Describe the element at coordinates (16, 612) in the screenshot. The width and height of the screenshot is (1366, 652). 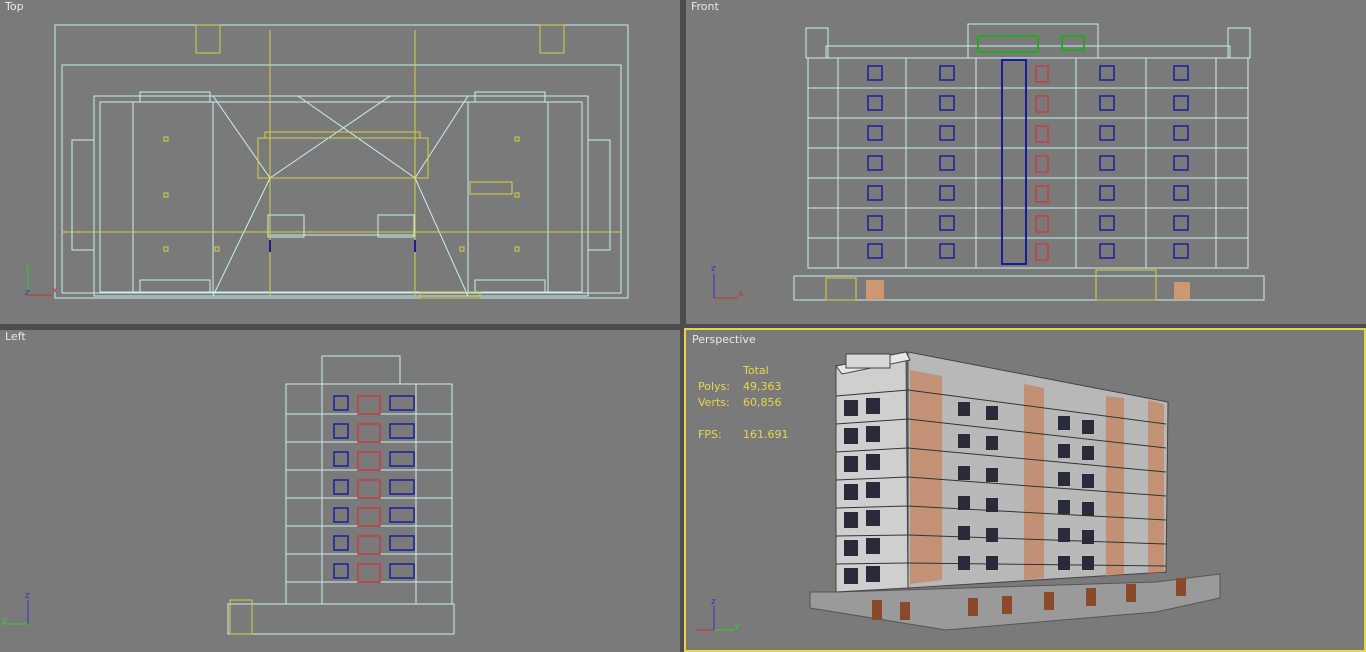
I see `left-axis-gizmo-icon` at that location.